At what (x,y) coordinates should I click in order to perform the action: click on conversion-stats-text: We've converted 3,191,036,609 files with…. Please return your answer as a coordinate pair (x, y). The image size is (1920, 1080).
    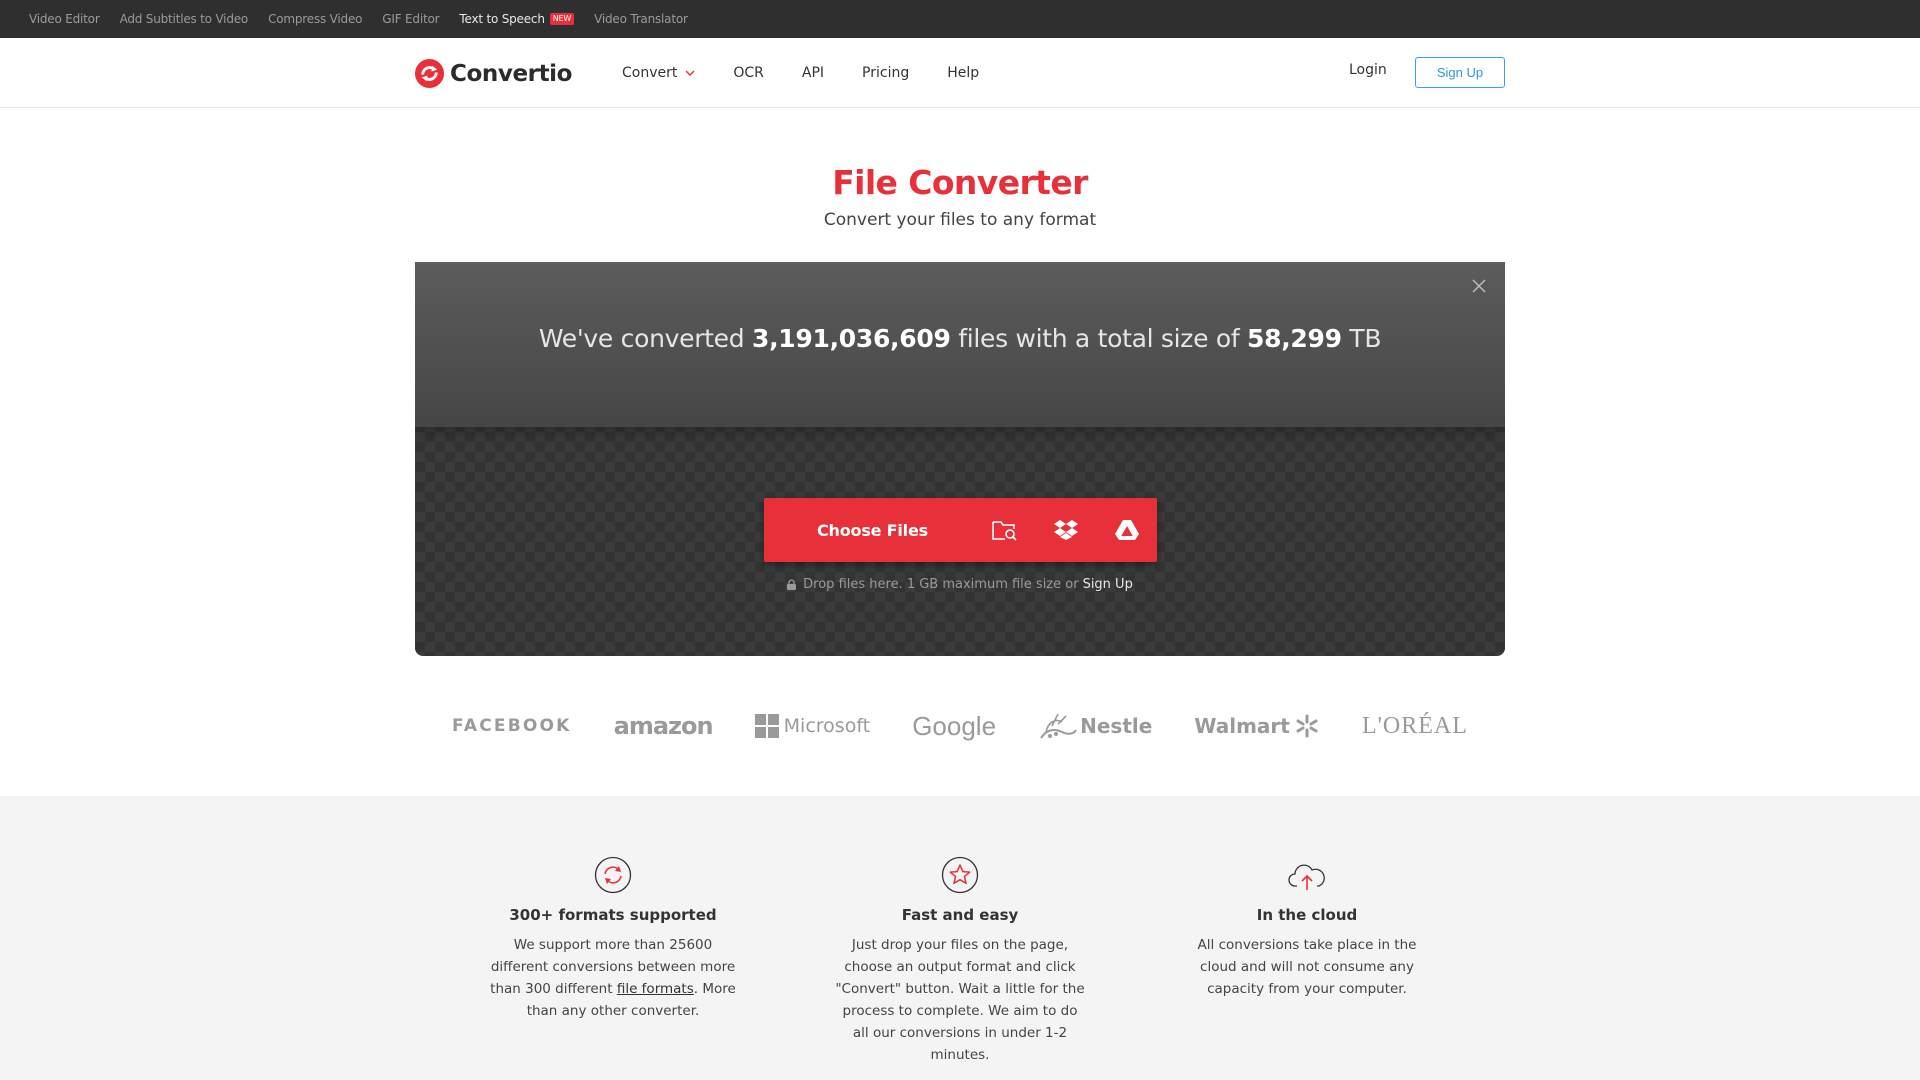
    Looking at the image, I should click on (960, 338).